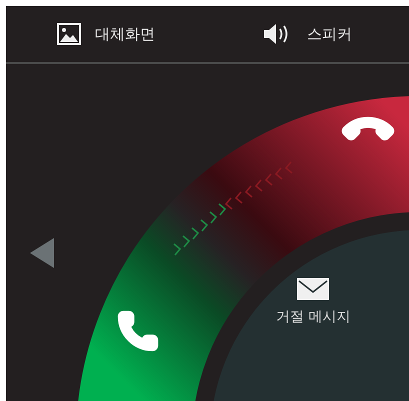 The image size is (409, 401). What do you see at coordinates (138, 331) in the screenshot?
I see `phone-icon` at bounding box center [138, 331].